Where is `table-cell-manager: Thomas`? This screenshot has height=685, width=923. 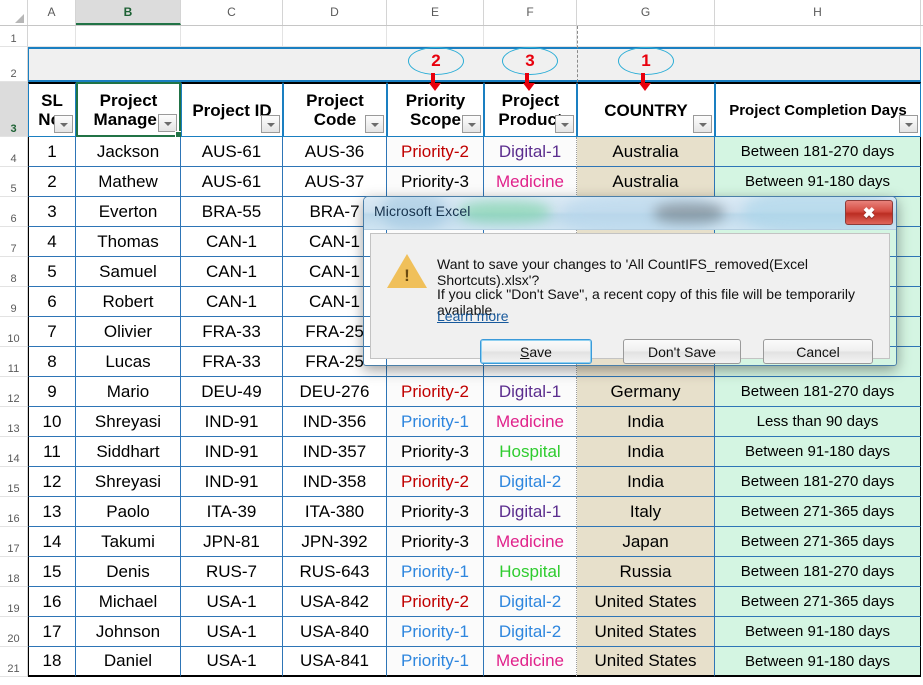
table-cell-manager: Thomas is located at coordinates (128, 242).